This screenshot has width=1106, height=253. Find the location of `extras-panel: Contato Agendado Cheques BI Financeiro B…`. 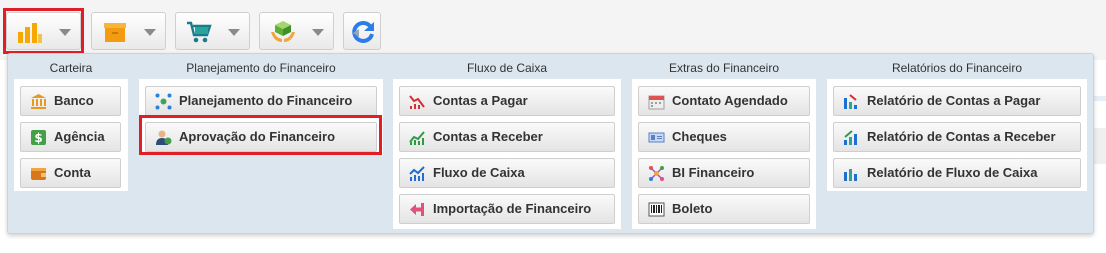

extras-panel: Contato Agendado Cheques BI Financeiro B… is located at coordinates (724, 154).